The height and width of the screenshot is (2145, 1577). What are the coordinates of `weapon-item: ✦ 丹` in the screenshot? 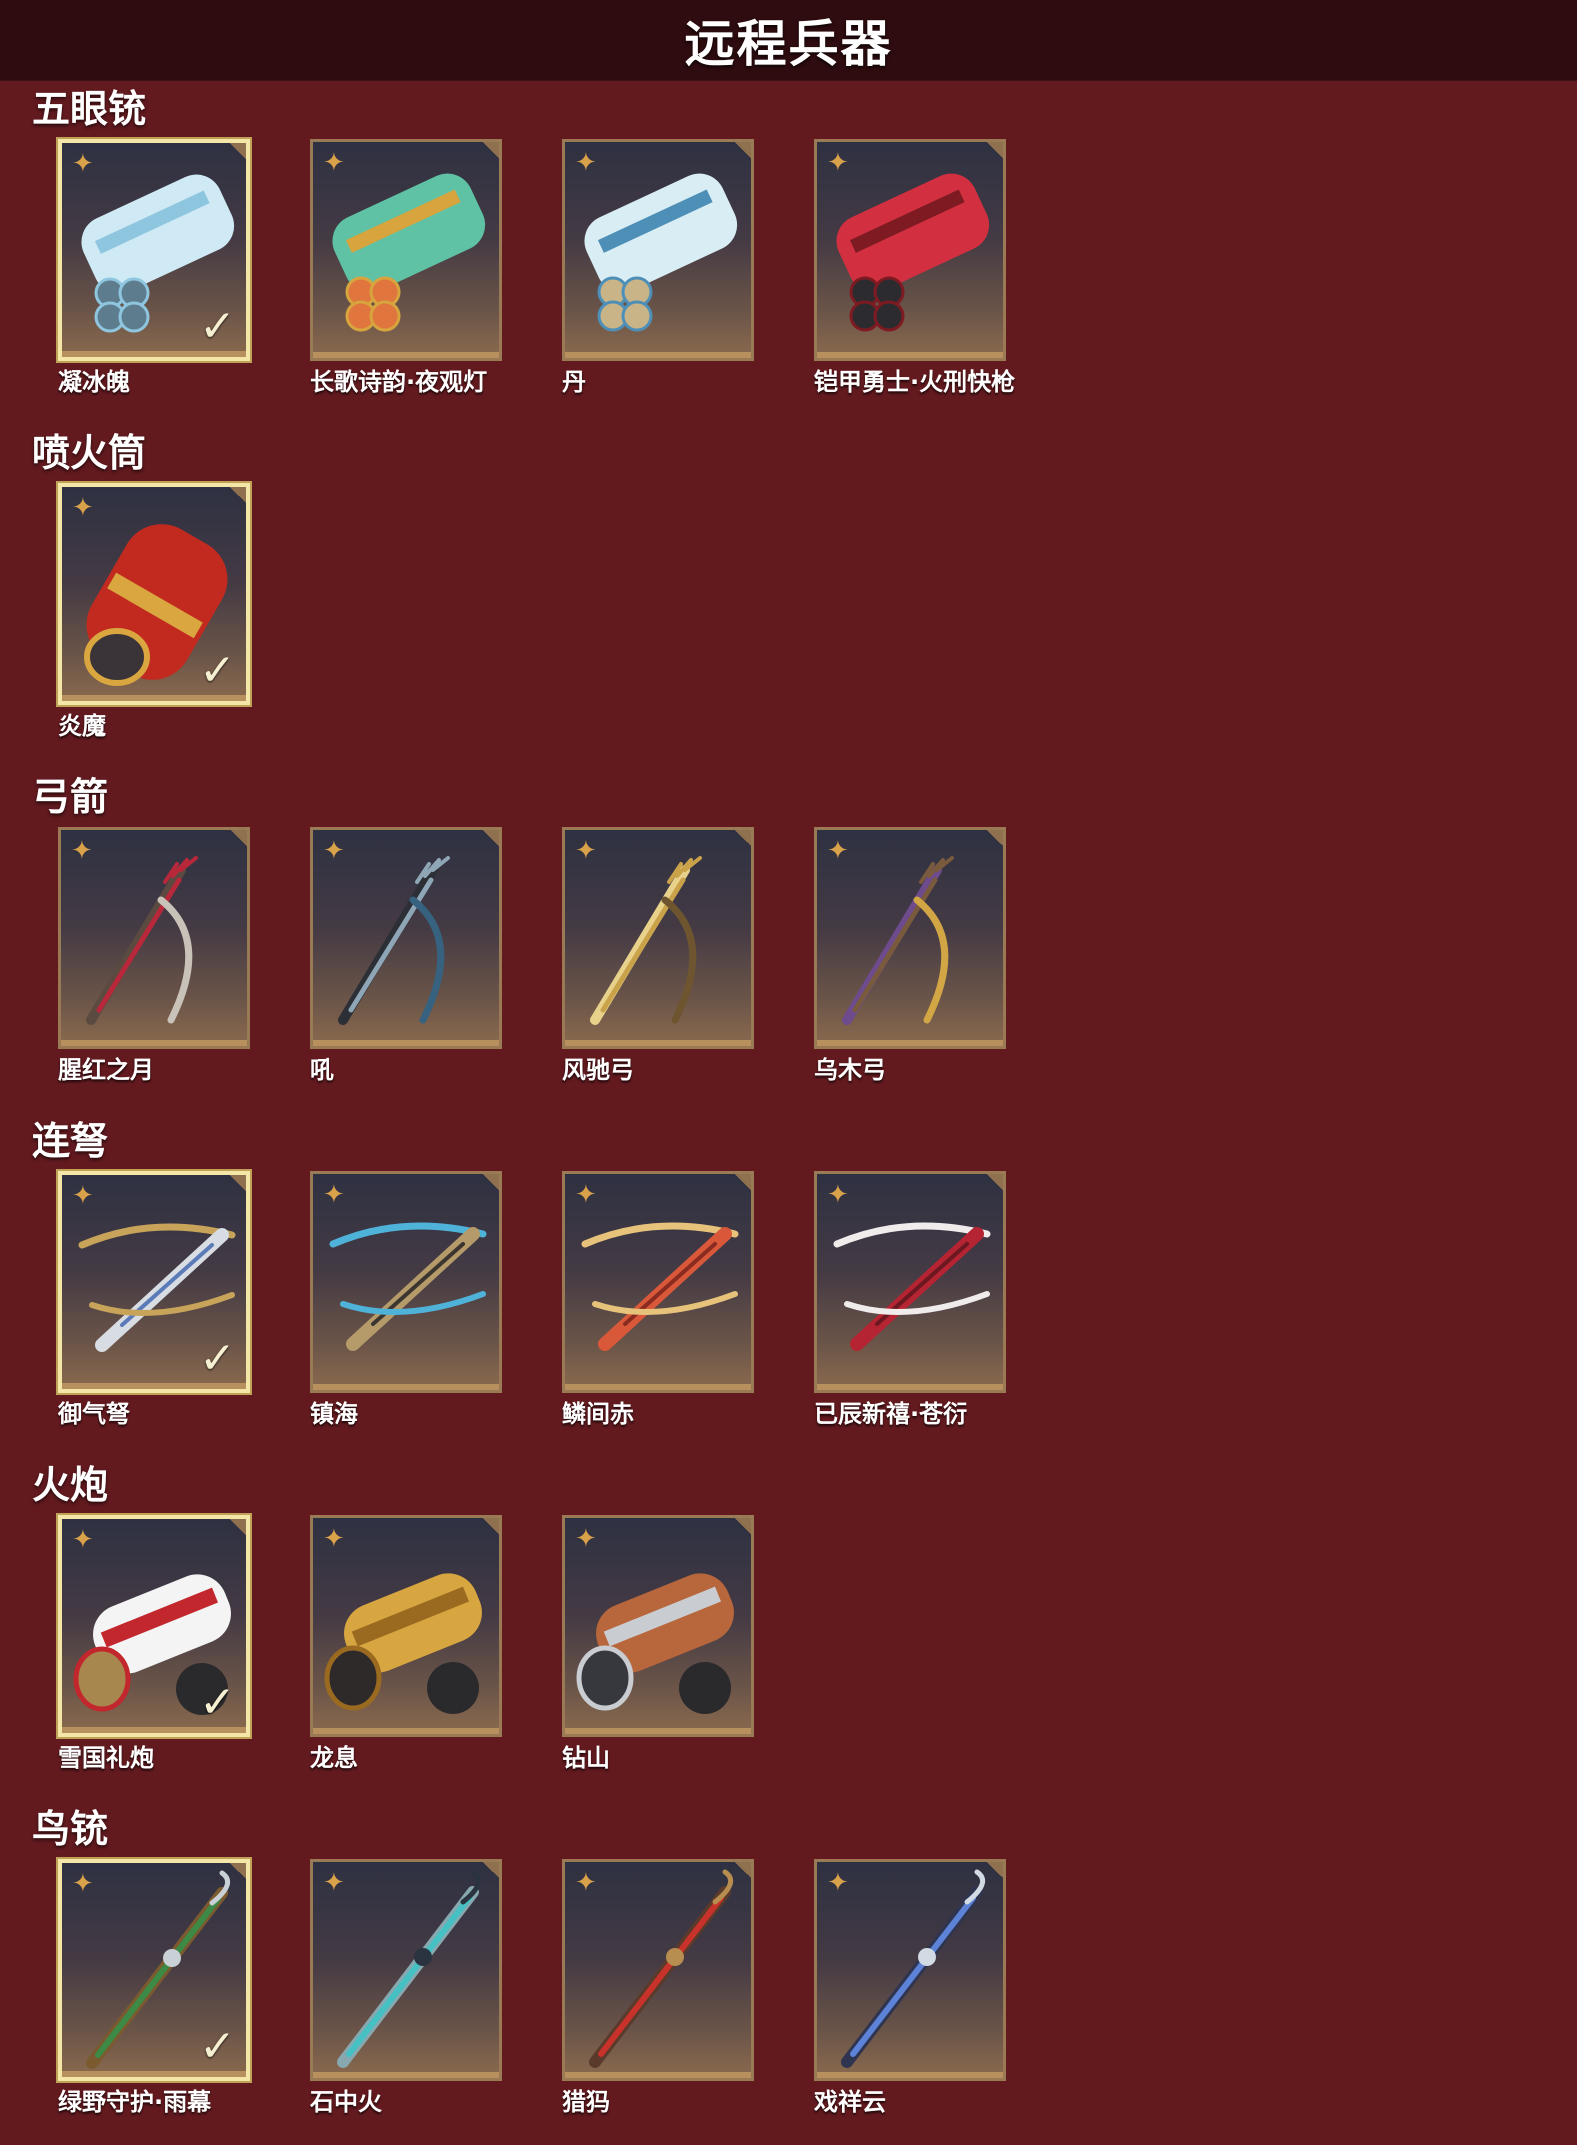 It's located at (660, 268).